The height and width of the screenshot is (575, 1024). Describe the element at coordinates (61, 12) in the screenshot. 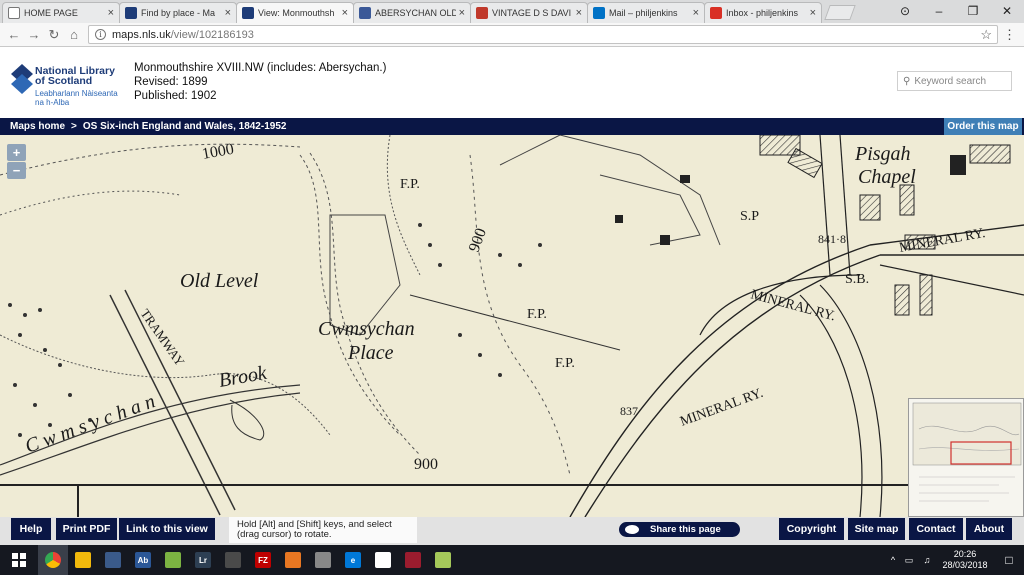

I see `browser-tab: HOME PAGE ×` at that location.